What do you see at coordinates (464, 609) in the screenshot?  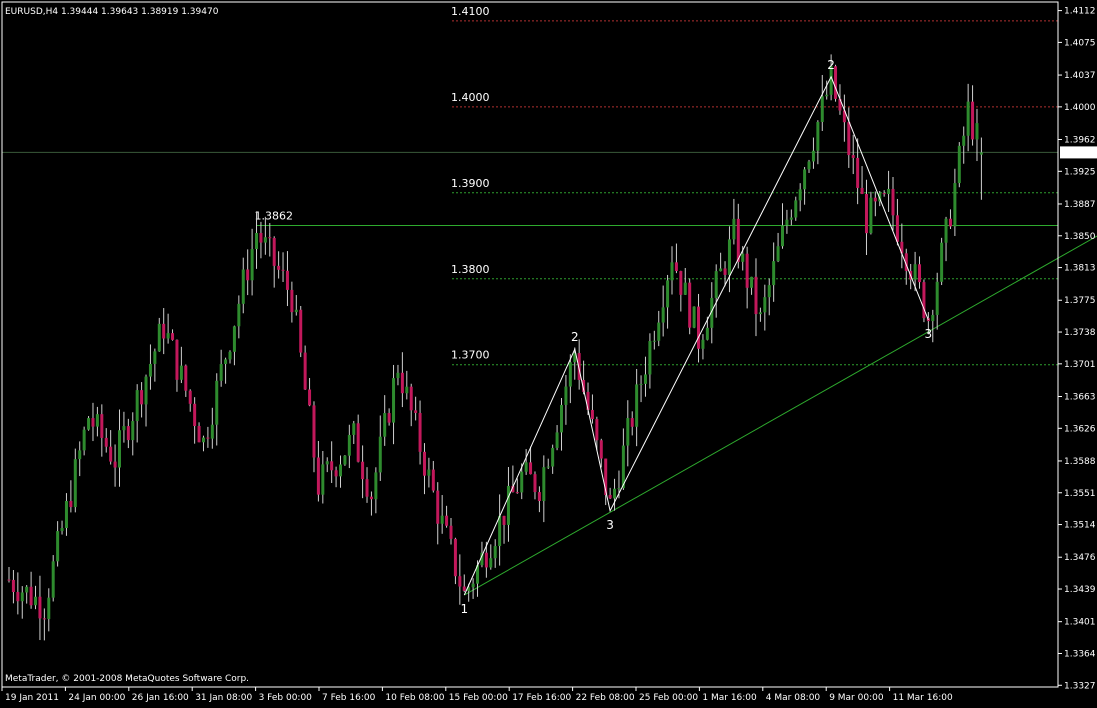 I see `wave-label: 1` at bounding box center [464, 609].